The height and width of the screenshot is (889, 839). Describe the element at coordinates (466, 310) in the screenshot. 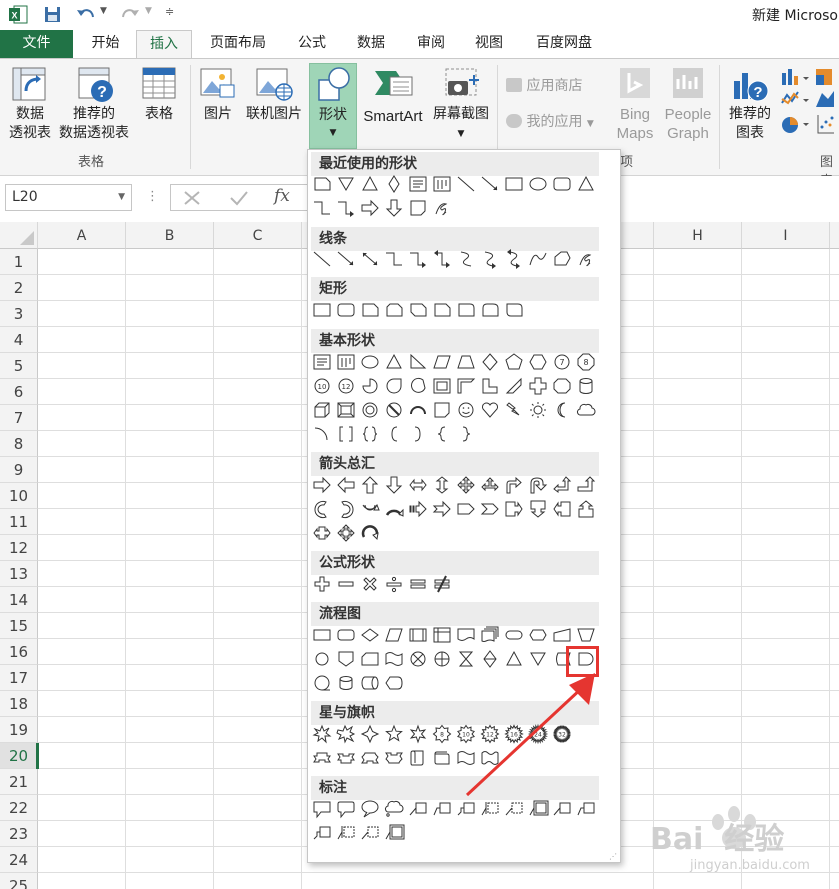

I see `shape-rround` at that location.